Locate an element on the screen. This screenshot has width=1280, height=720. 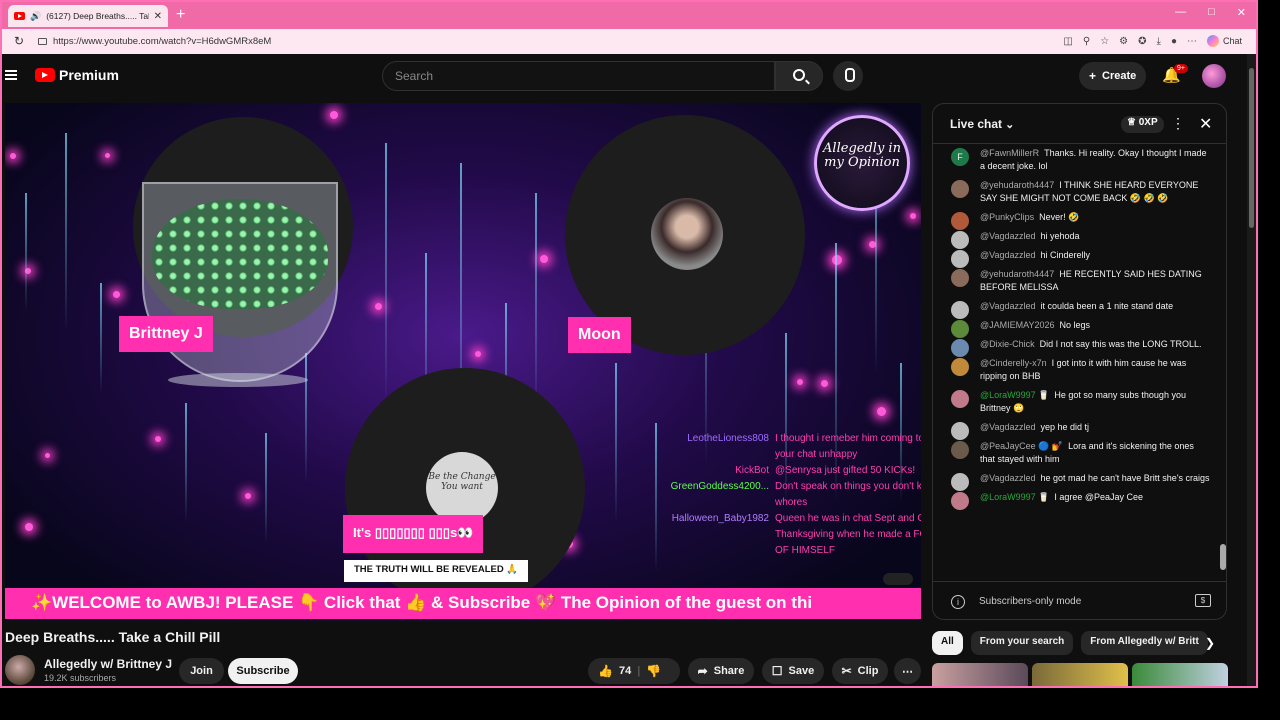
maximize-icon: □ is located at coordinates (1211, 12).